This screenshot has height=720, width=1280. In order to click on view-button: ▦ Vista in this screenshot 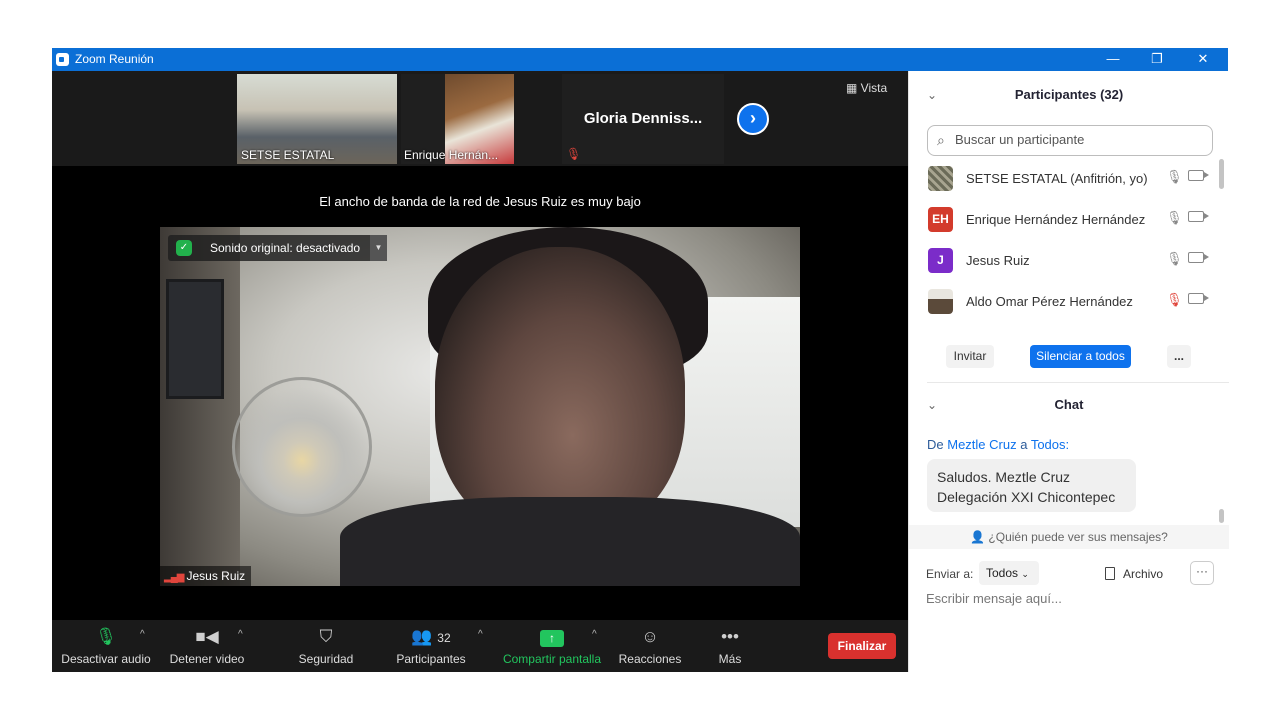, I will do `click(866, 88)`.